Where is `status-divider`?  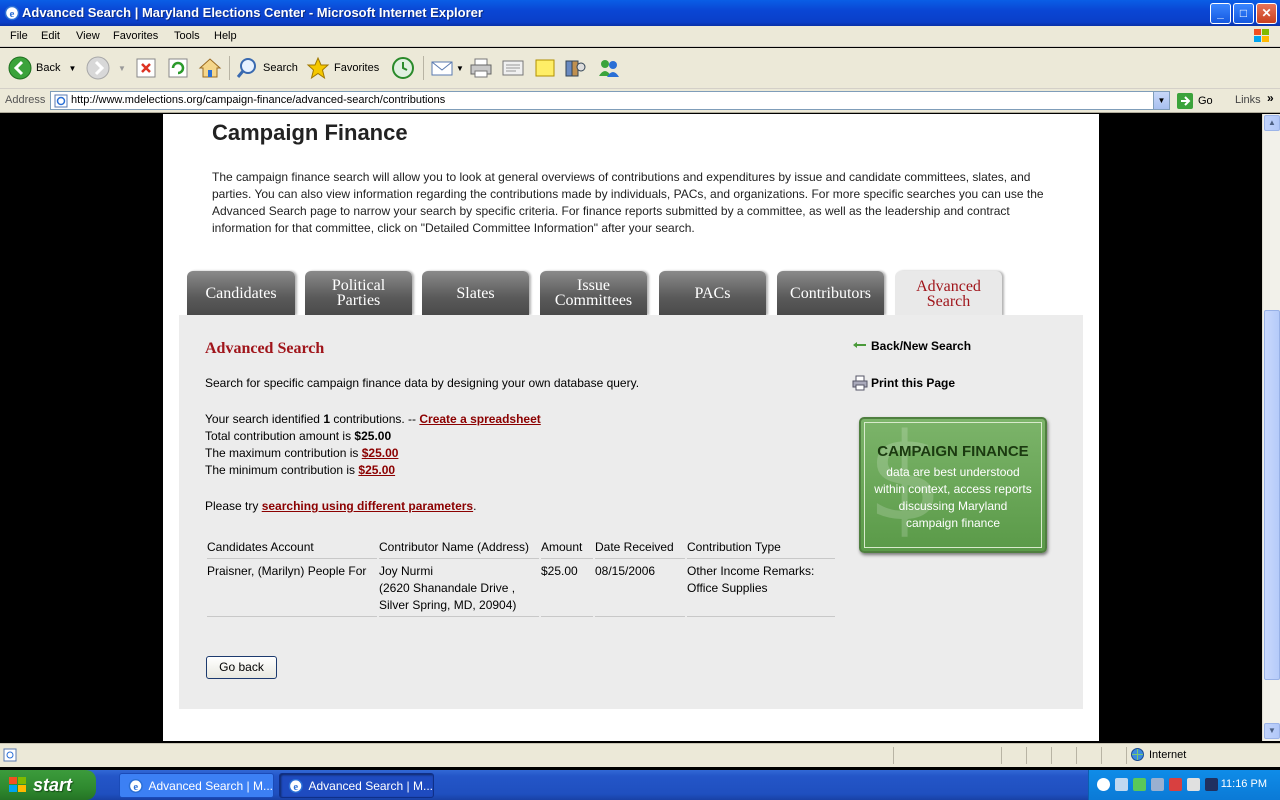
status-divider is located at coordinates (1126, 755).